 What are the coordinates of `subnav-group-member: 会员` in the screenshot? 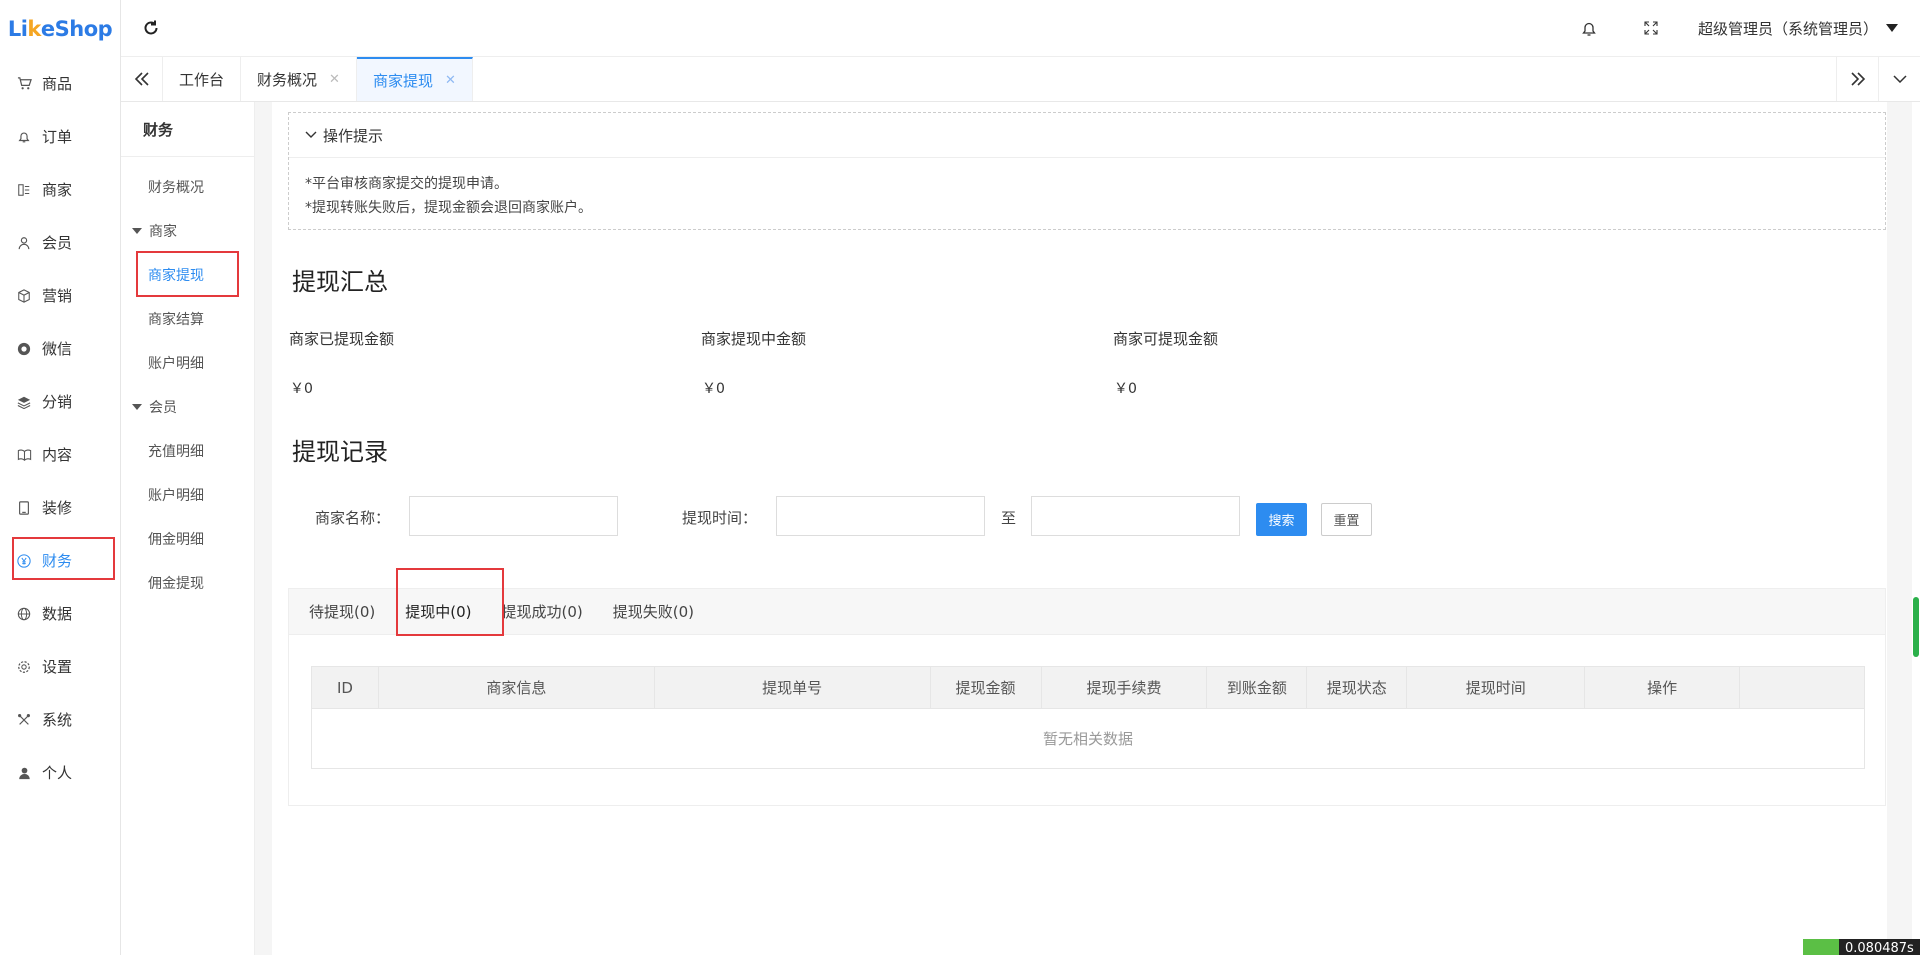 It's located at (187, 407).